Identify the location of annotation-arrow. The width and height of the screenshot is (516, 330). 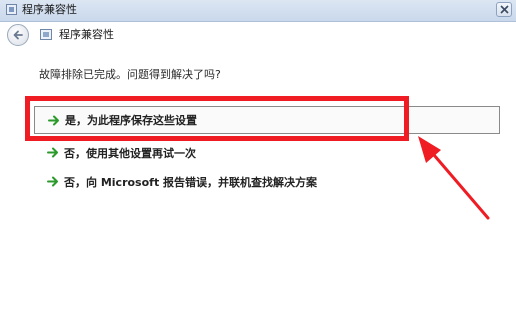
(454, 178).